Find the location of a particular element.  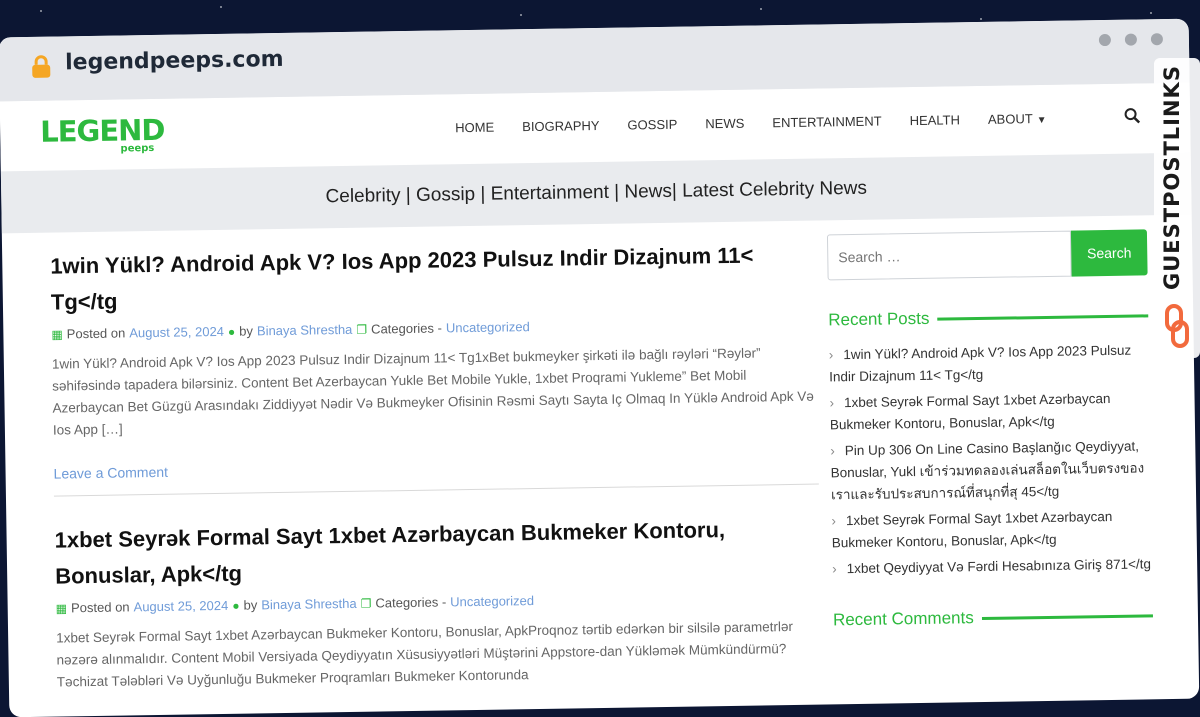

logo-subtext: peeps is located at coordinates (137, 148).